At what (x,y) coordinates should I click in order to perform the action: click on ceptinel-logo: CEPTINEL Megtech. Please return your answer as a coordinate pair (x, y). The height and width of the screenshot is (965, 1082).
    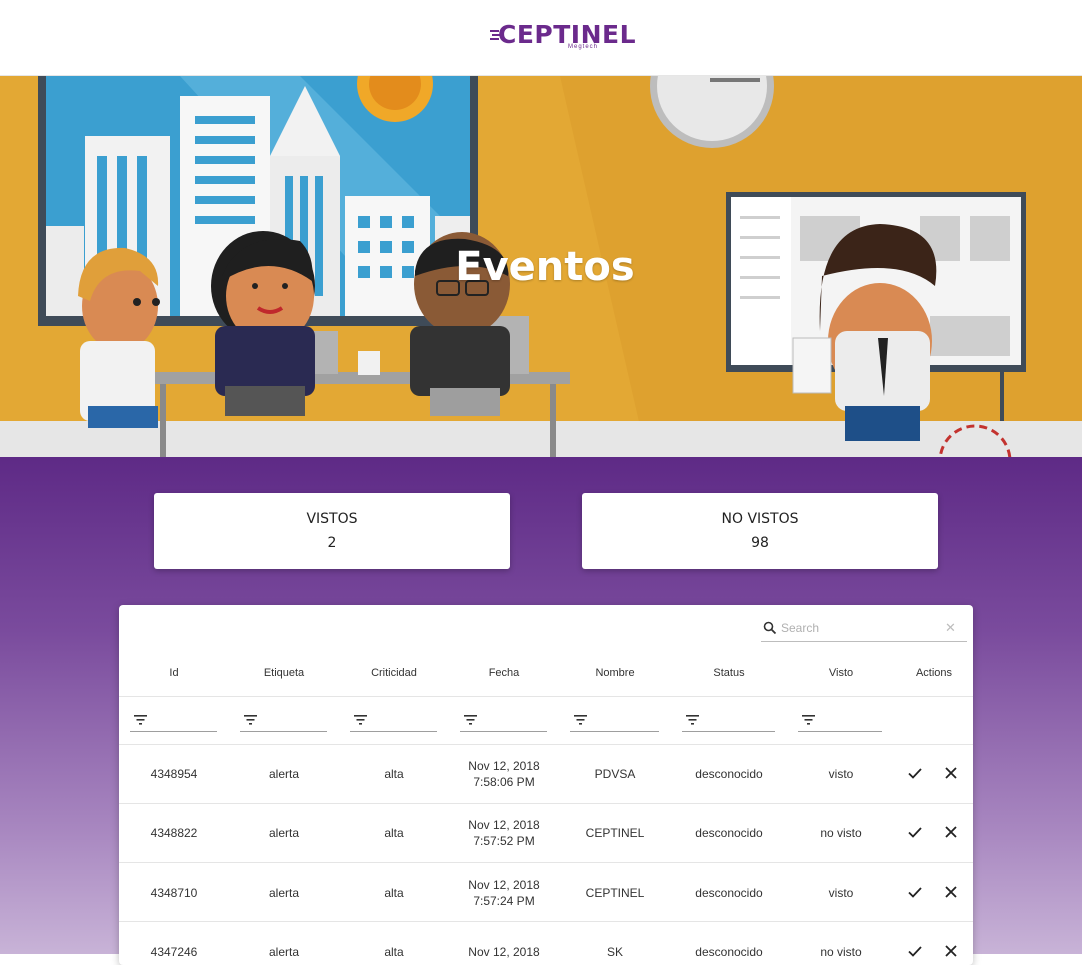
    Looking at the image, I should click on (563, 37).